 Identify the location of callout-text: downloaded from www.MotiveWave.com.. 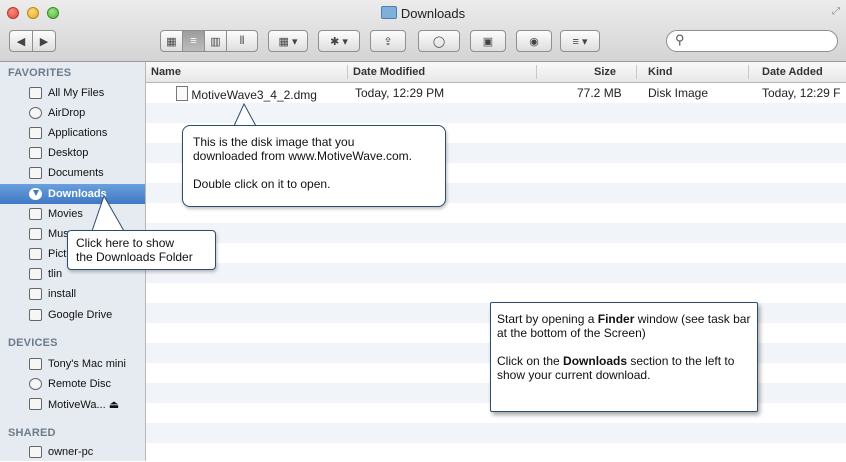
(302, 156).